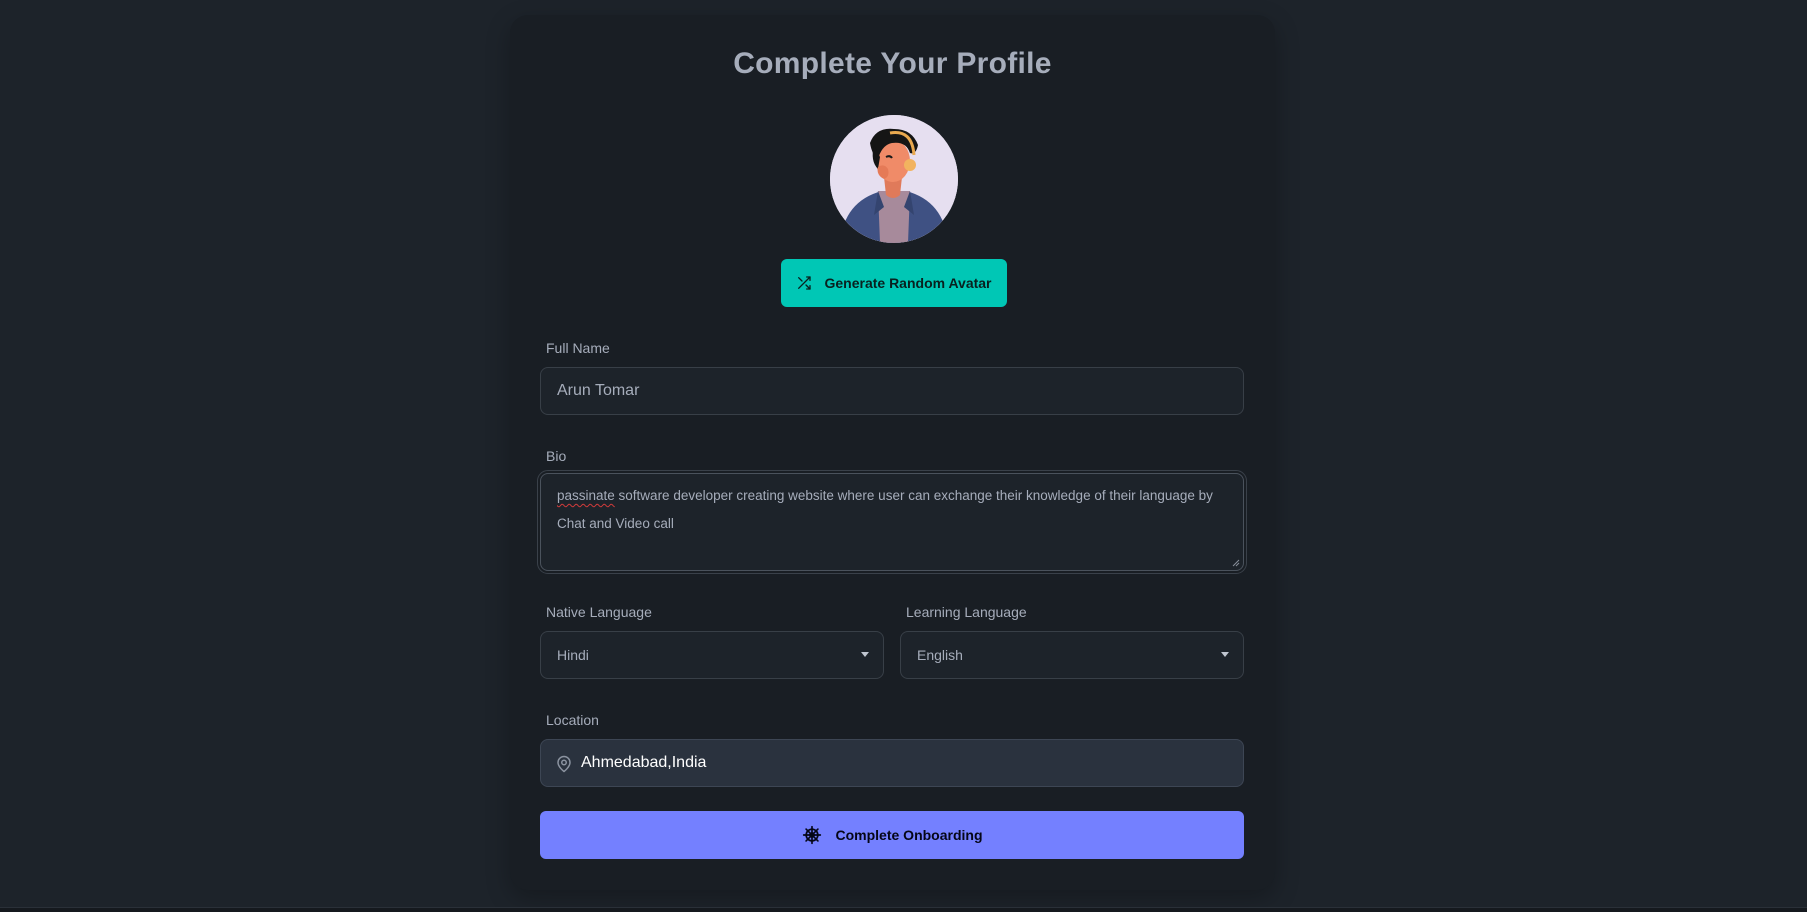 This screenshot has height=912, width=1807. I want to click on complete-onboarding-button: Complete Onboarding, so click(892, 835).